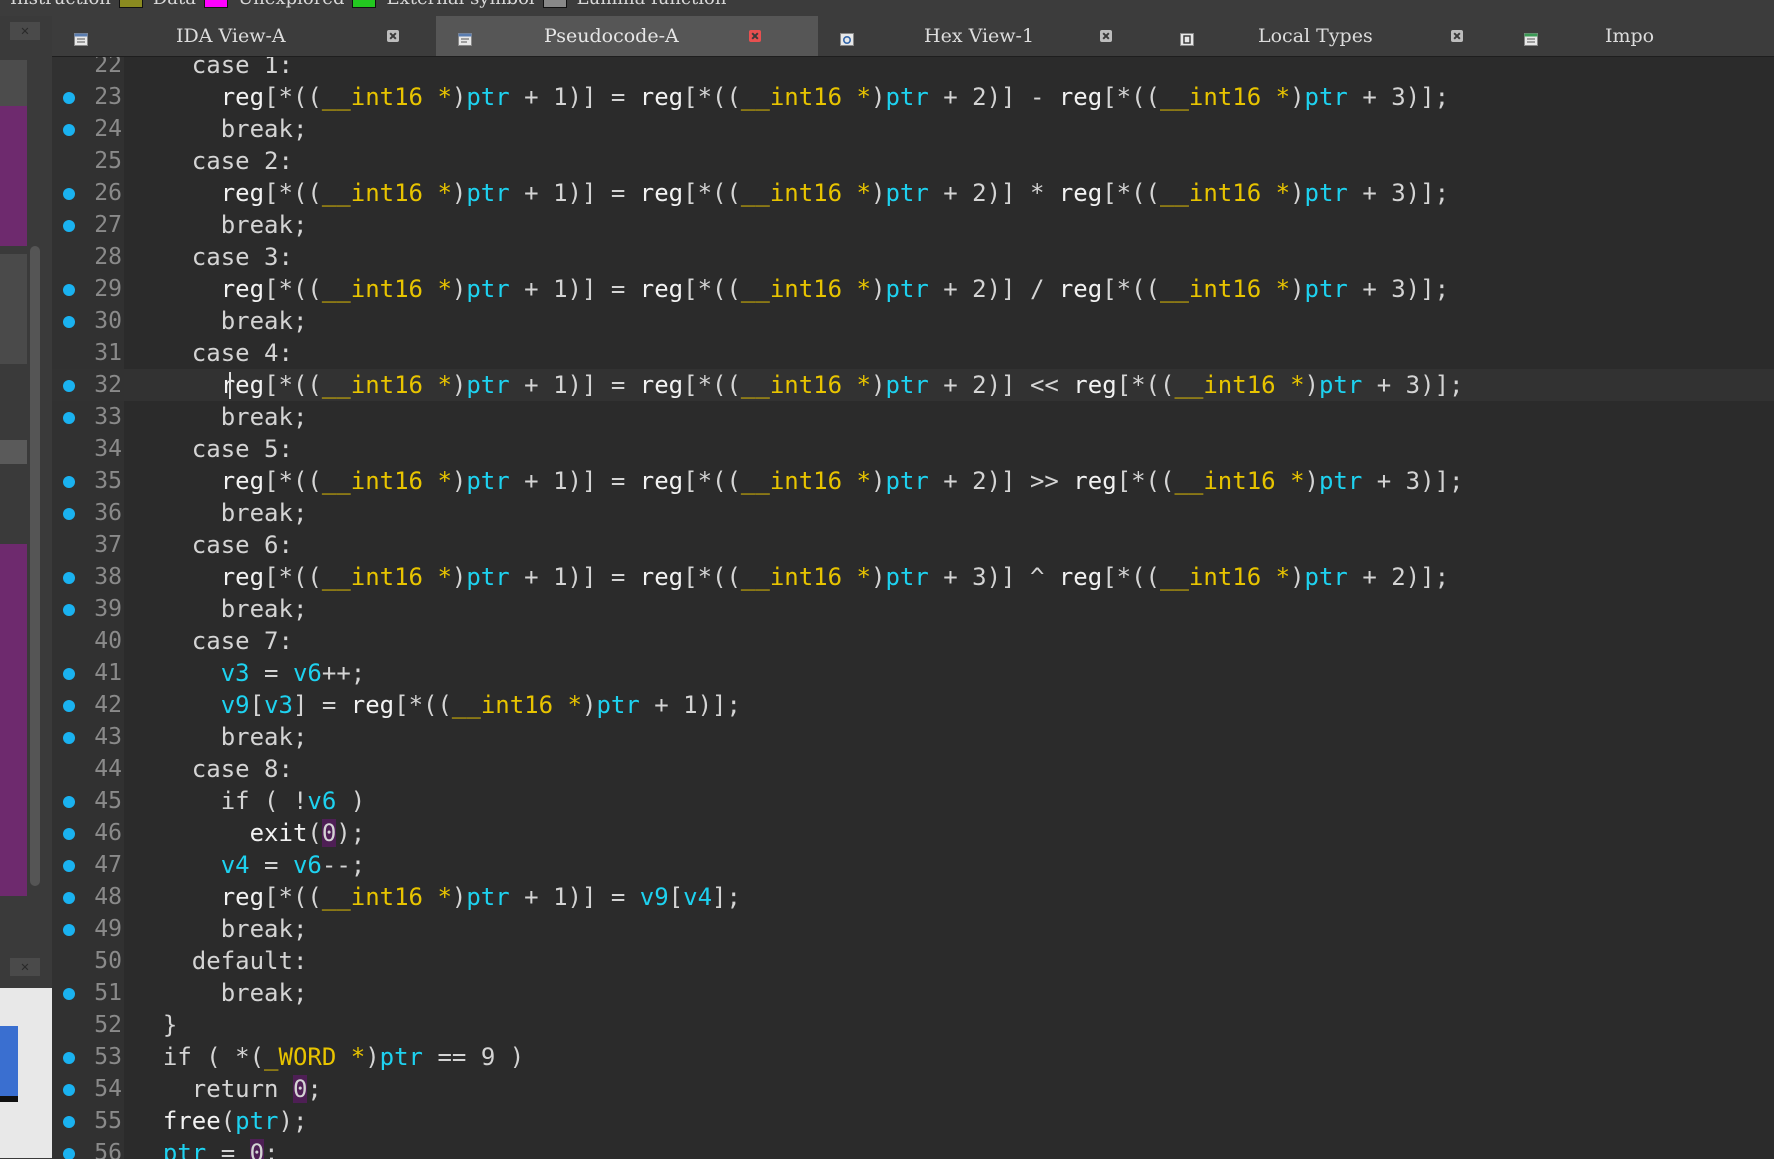 The width and height of the screenshot is (1774, 1159). Describe the element at coordinates (988, 36) in the screenshot. I see `tab-hex-view-1: Hex View-1` at that location.